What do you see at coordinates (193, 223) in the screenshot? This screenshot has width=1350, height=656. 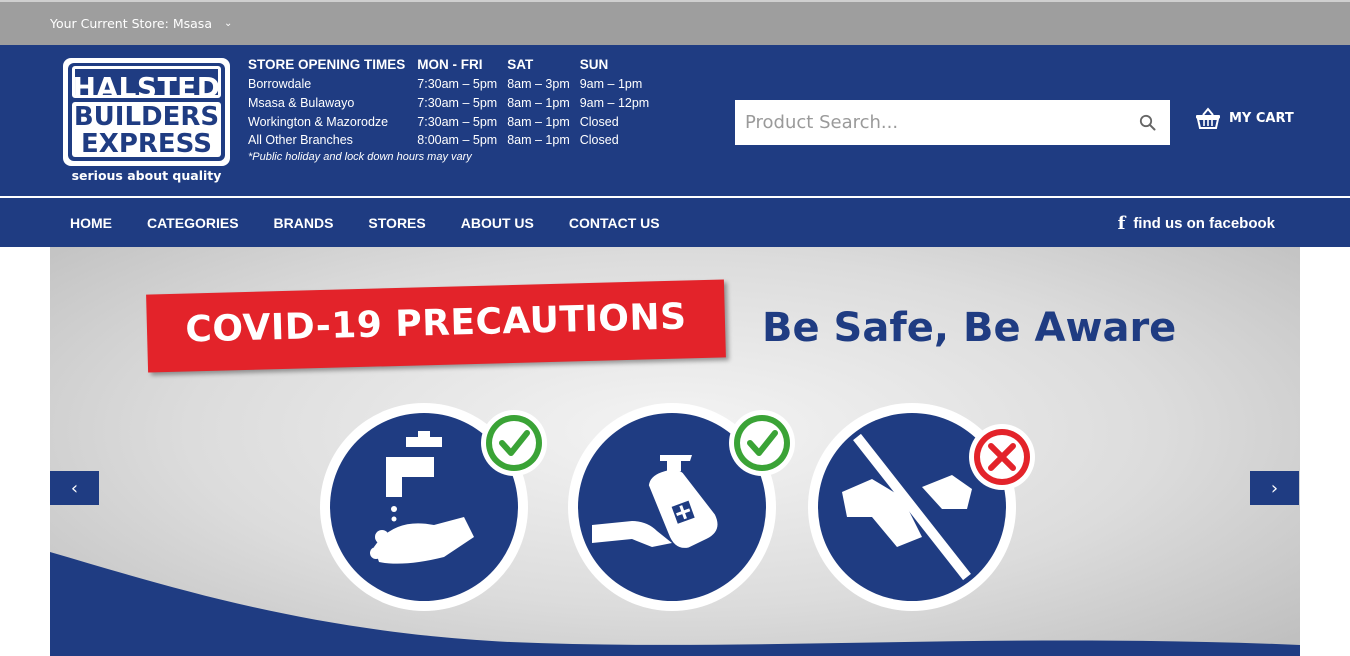 I see `nav-item-categories: CATEGORIES` at bounding box center [193, 223].